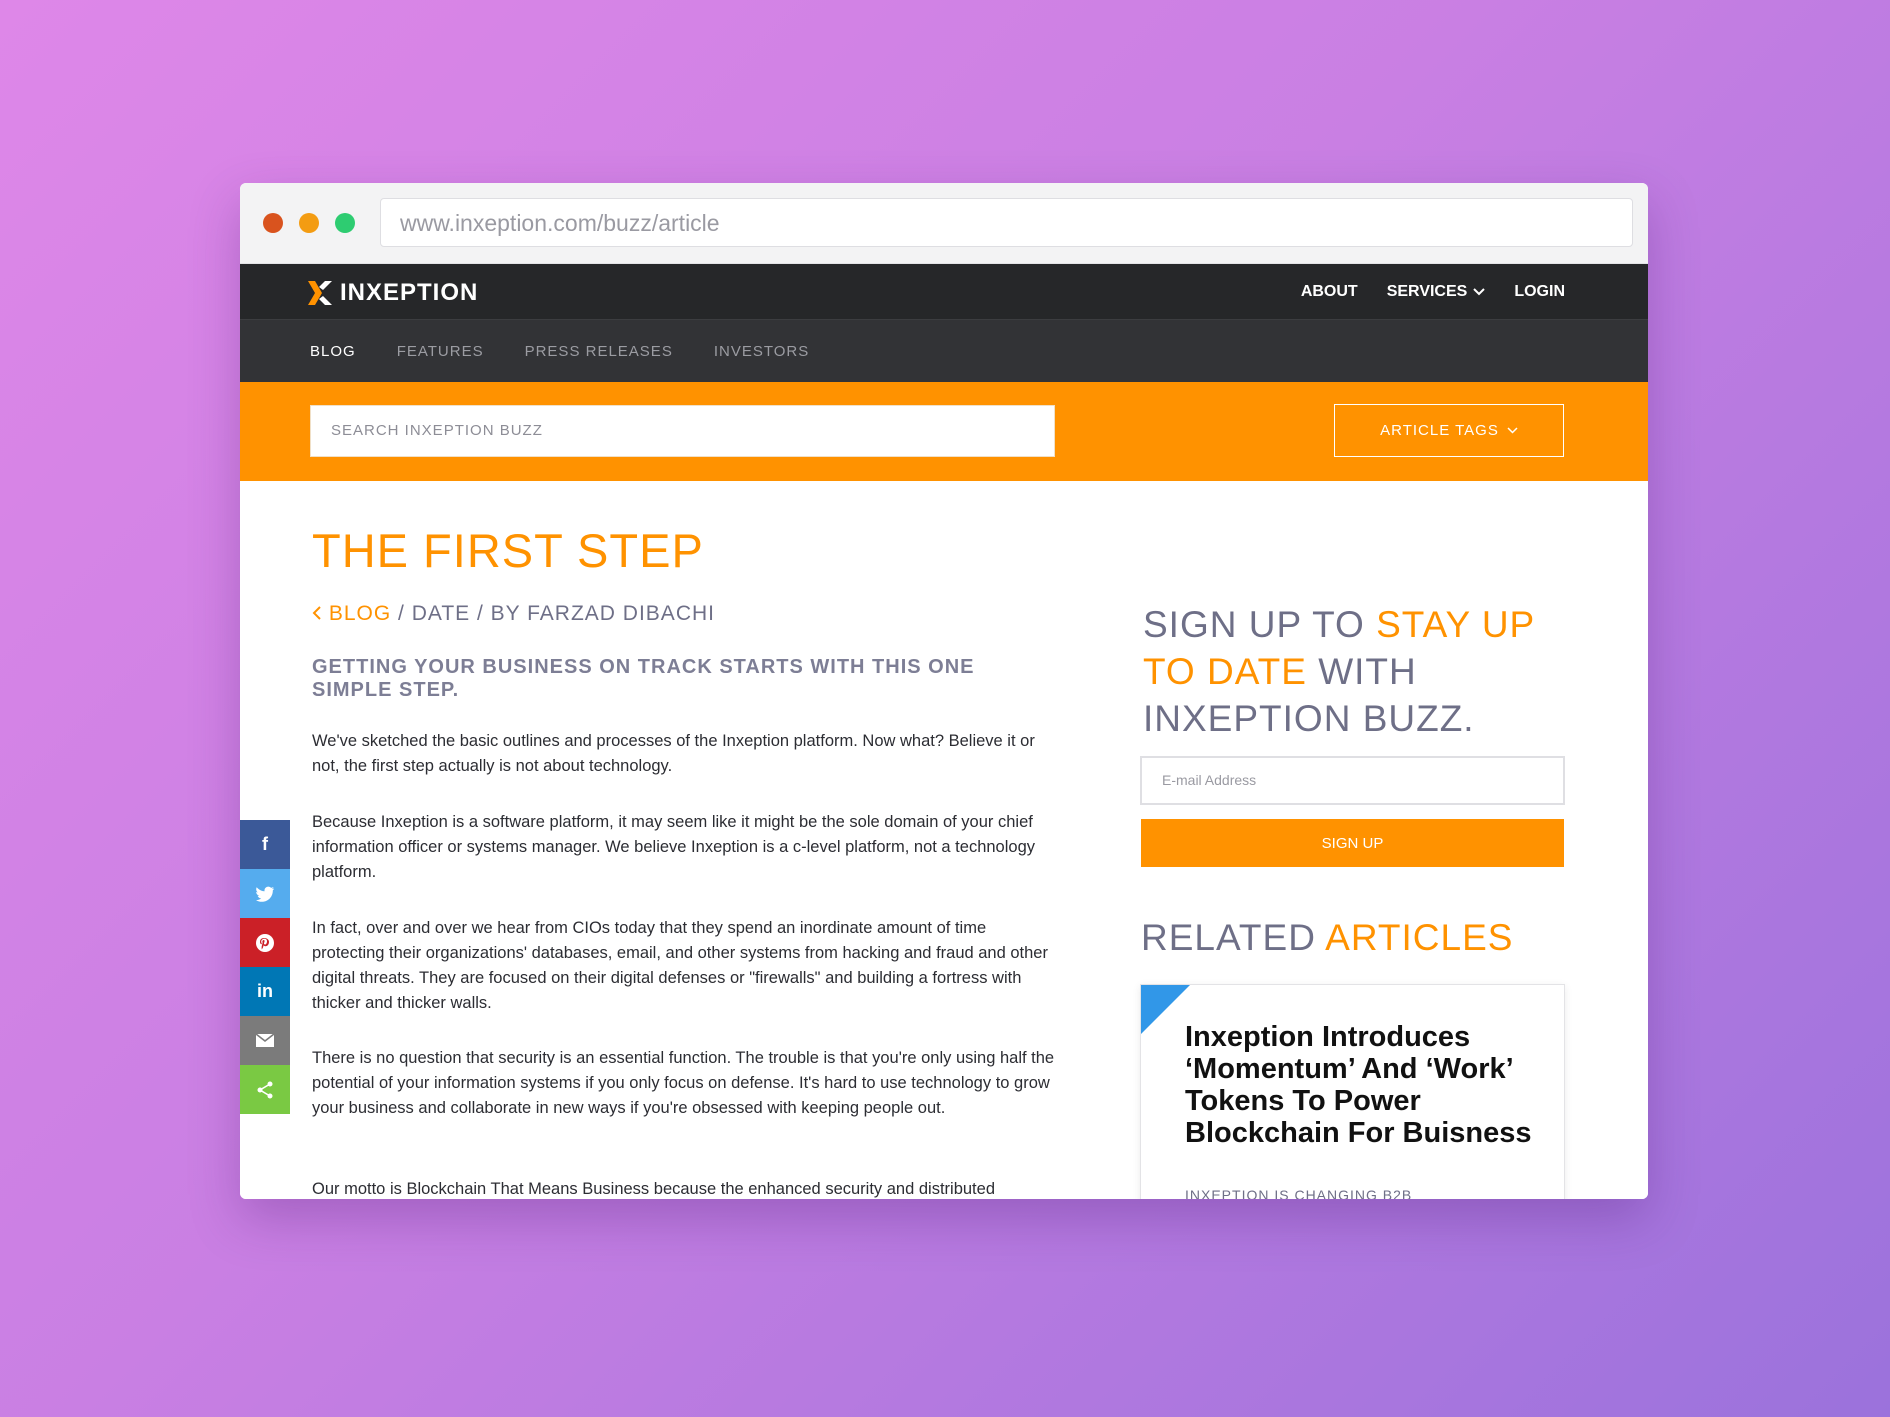 The width and height of the screenshot is (1890, 1417). What do you see at coordinates (1006, 222) in the screenshot?
I see `address-bar: www.inxeption.com/buzz/article` at bounding box center [1006, 222].